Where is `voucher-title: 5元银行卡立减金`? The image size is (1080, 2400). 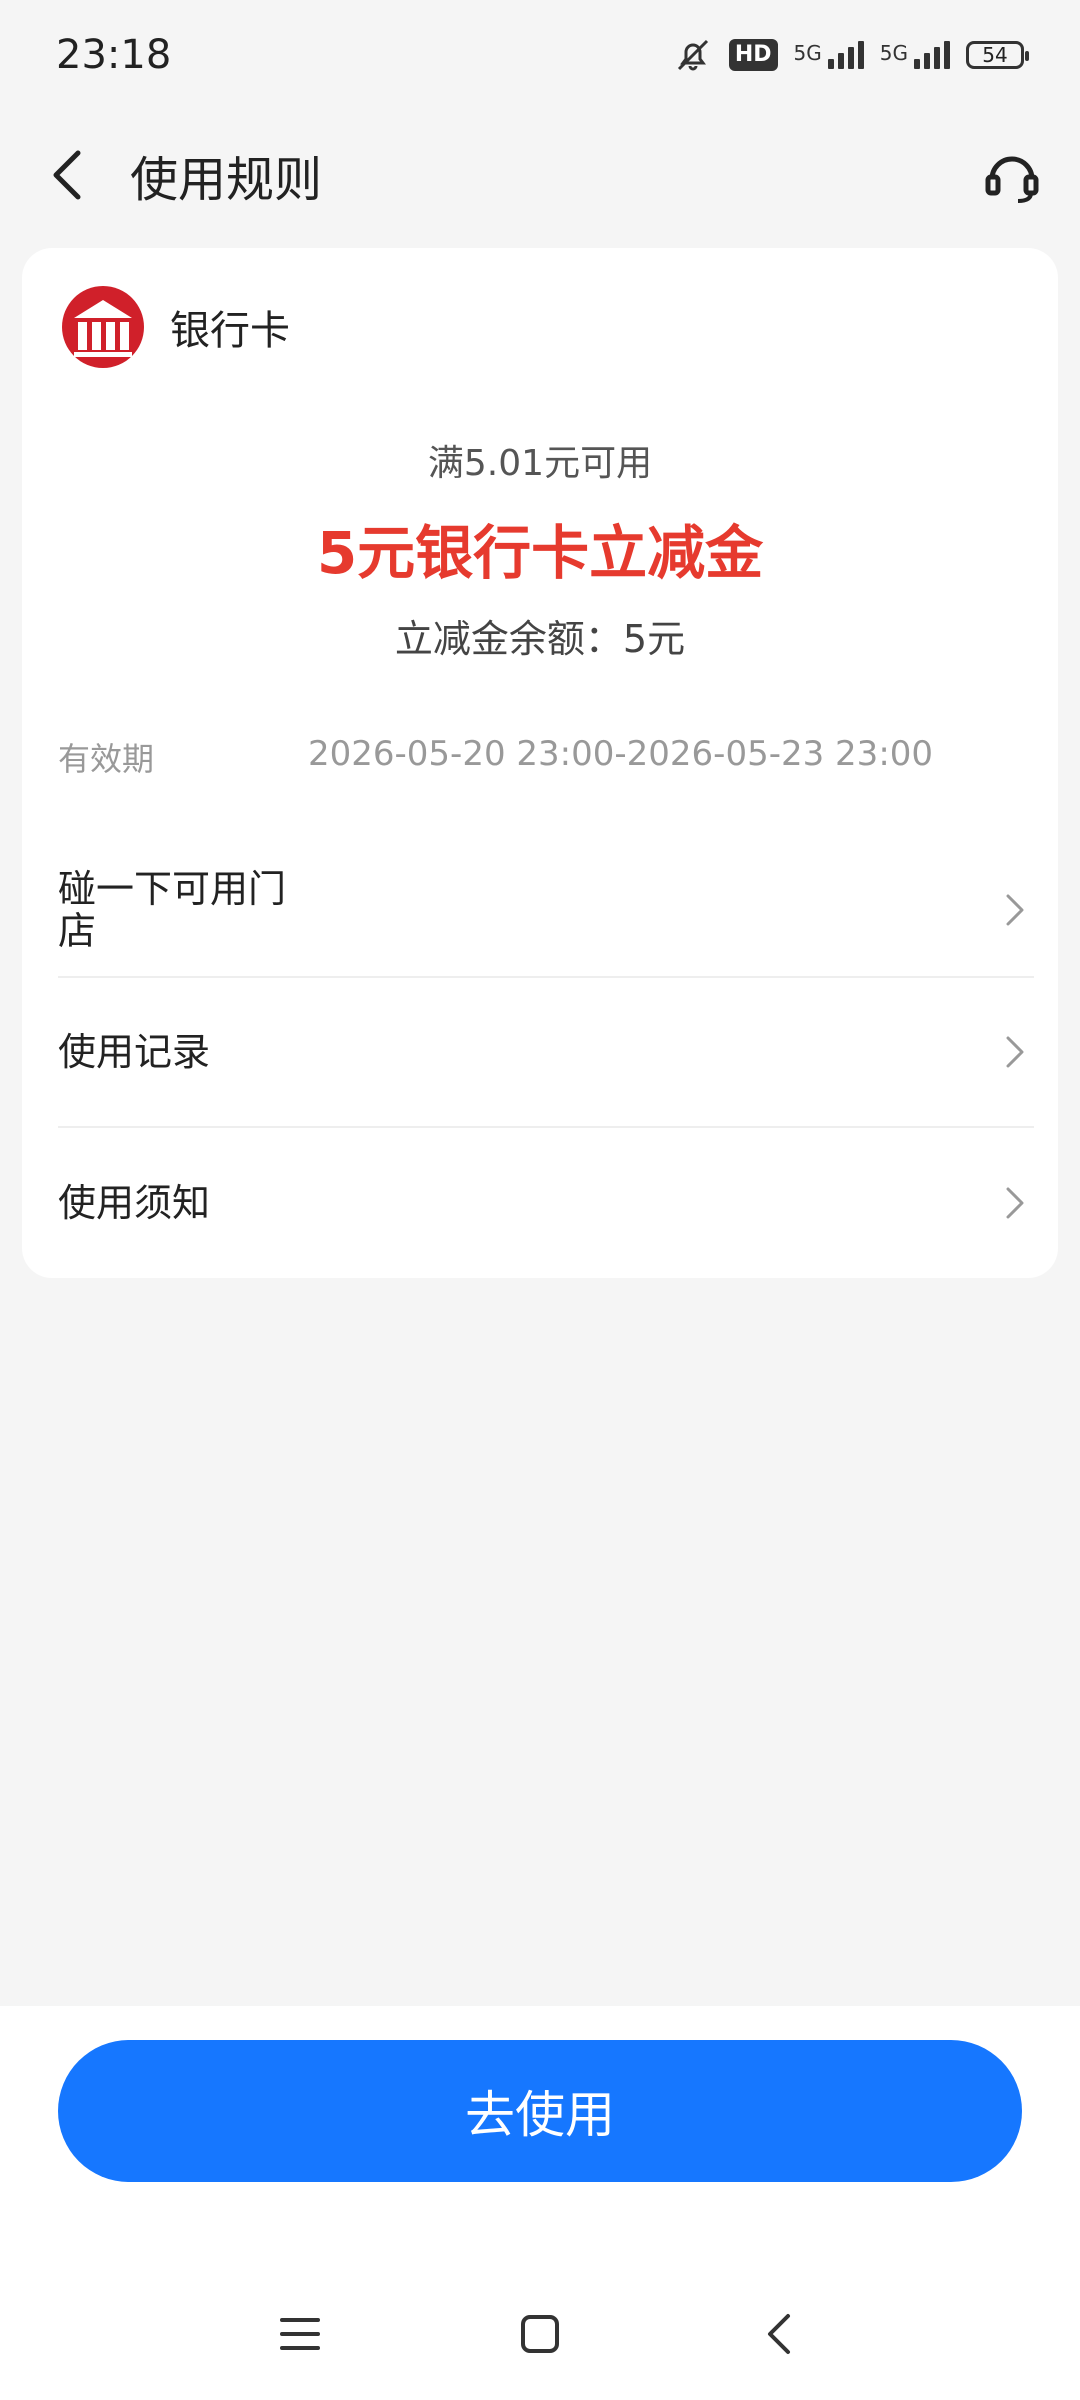
voucher-title: 5元银行卡立减金 is located at coordinates (540, 553).